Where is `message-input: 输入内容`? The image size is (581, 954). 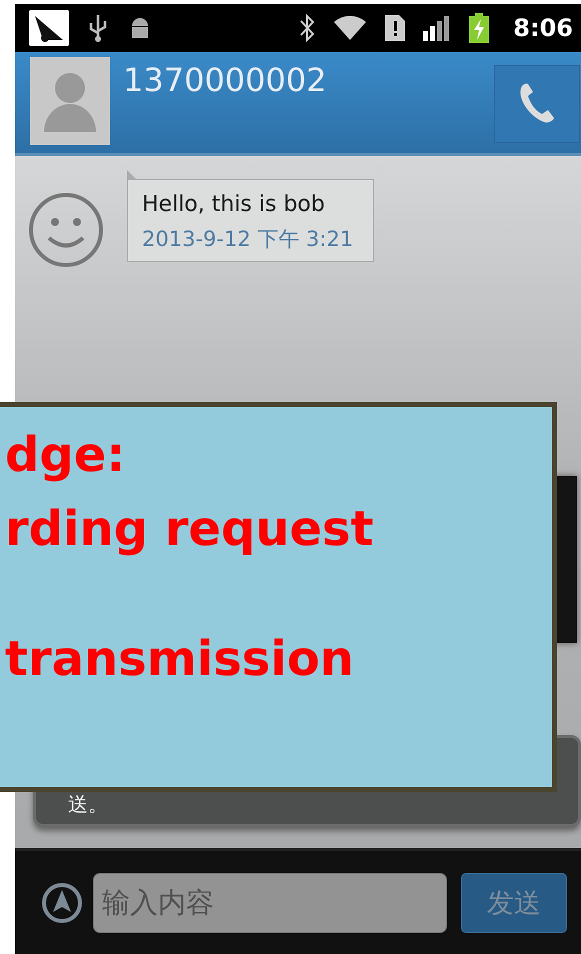
message-input: 输入内容 is located at coordinates (270, 902).